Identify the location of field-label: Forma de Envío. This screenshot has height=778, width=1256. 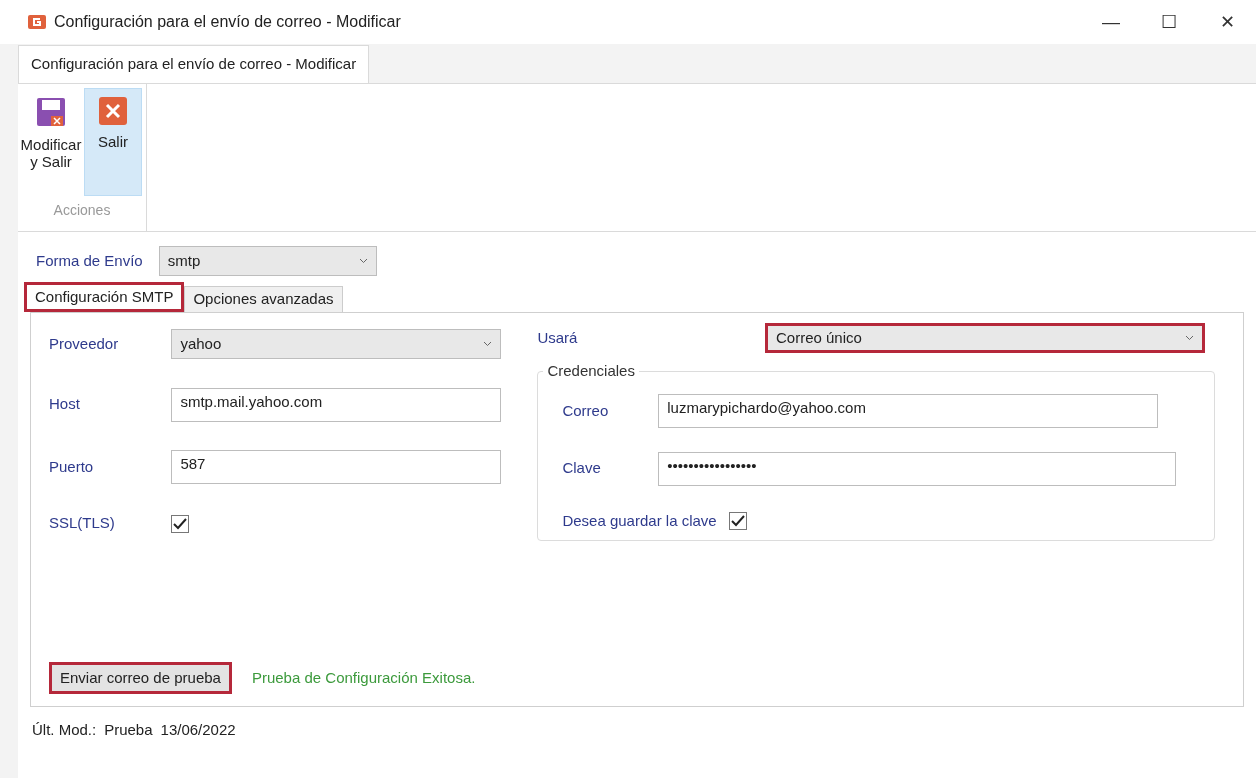
(89, 260).